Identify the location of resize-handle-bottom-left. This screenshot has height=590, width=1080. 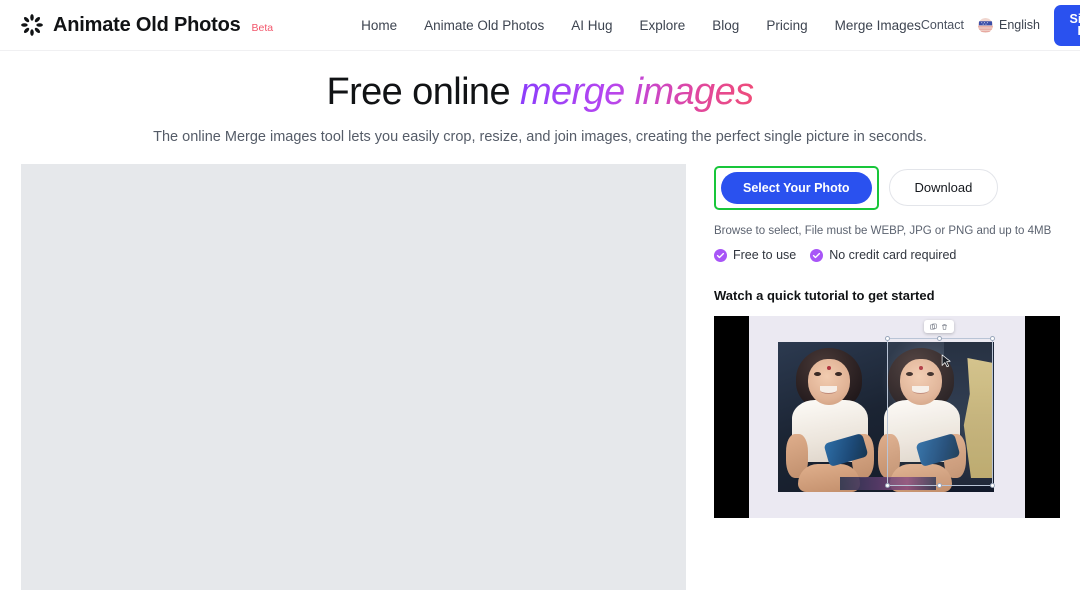
(887, 485).